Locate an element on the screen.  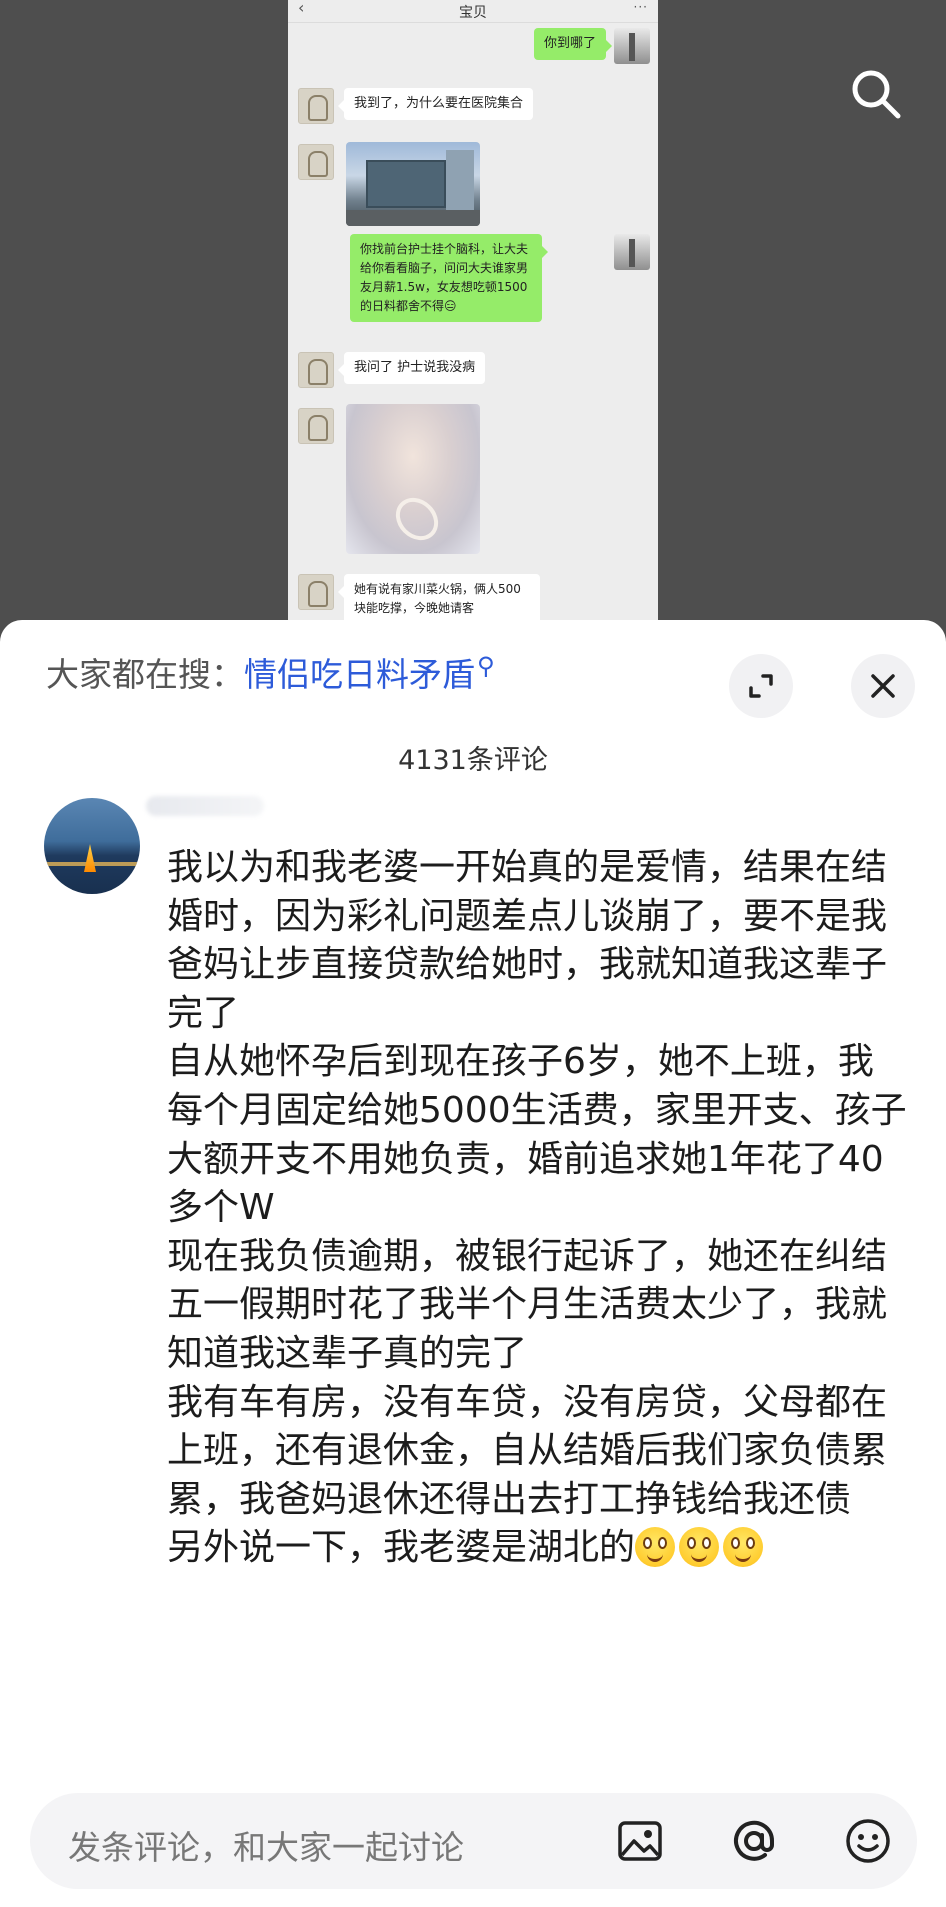
trending-search: 大家都在搜：情侣吃日料矛盾⚲ is located at coordinates (270, 672).